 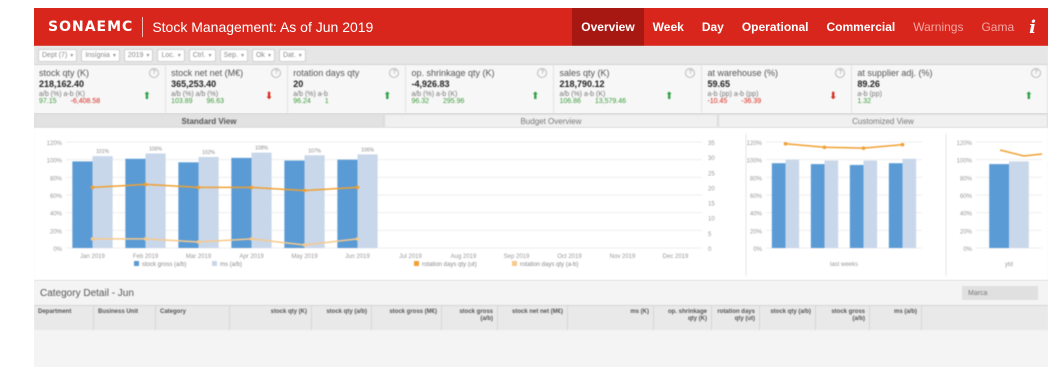 What do you see at coordinates (434, 94) in the screenshot?
I see `kpi-sub-label: a/b (%) a-b (K)` at bounding box center [434, 94].